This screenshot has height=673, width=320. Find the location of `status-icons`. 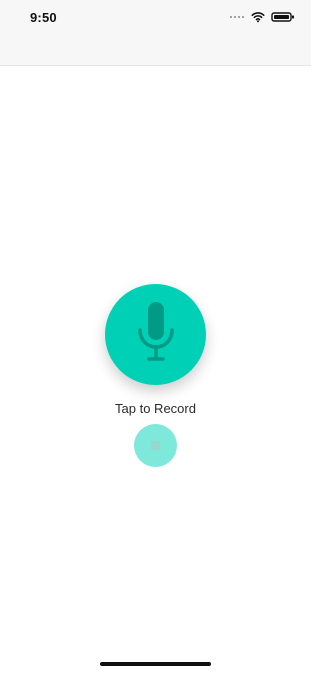

status-icons is located at coordinates (262, 17).